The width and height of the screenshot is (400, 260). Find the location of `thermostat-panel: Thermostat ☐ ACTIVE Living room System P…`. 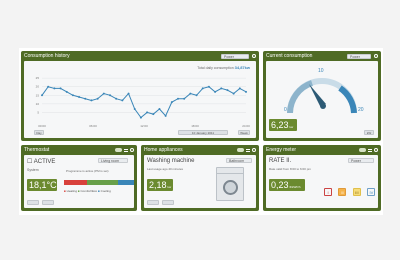

thermostat-panel: Thermostat ☐ ACTIVE Living room System P… is located at coordinates (79, 178).